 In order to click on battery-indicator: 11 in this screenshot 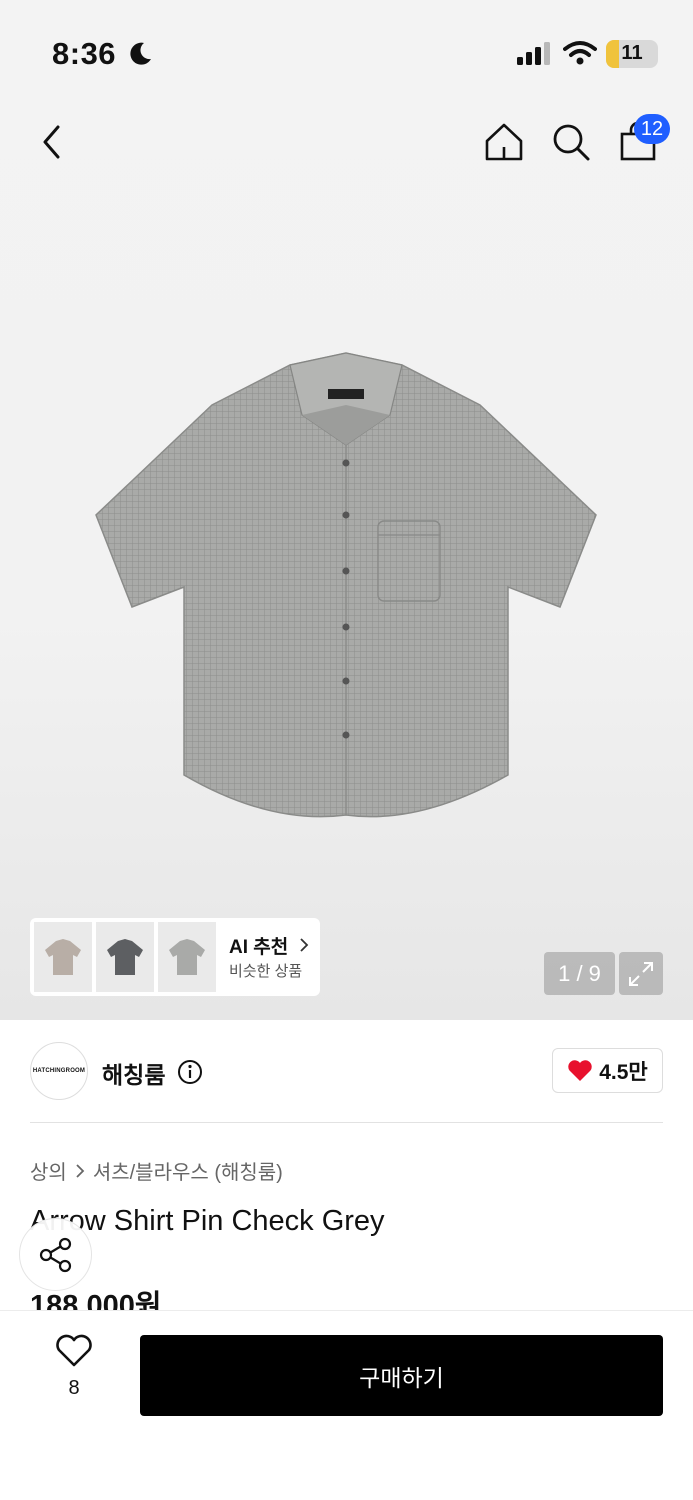, I will do `click(632, 54)`.